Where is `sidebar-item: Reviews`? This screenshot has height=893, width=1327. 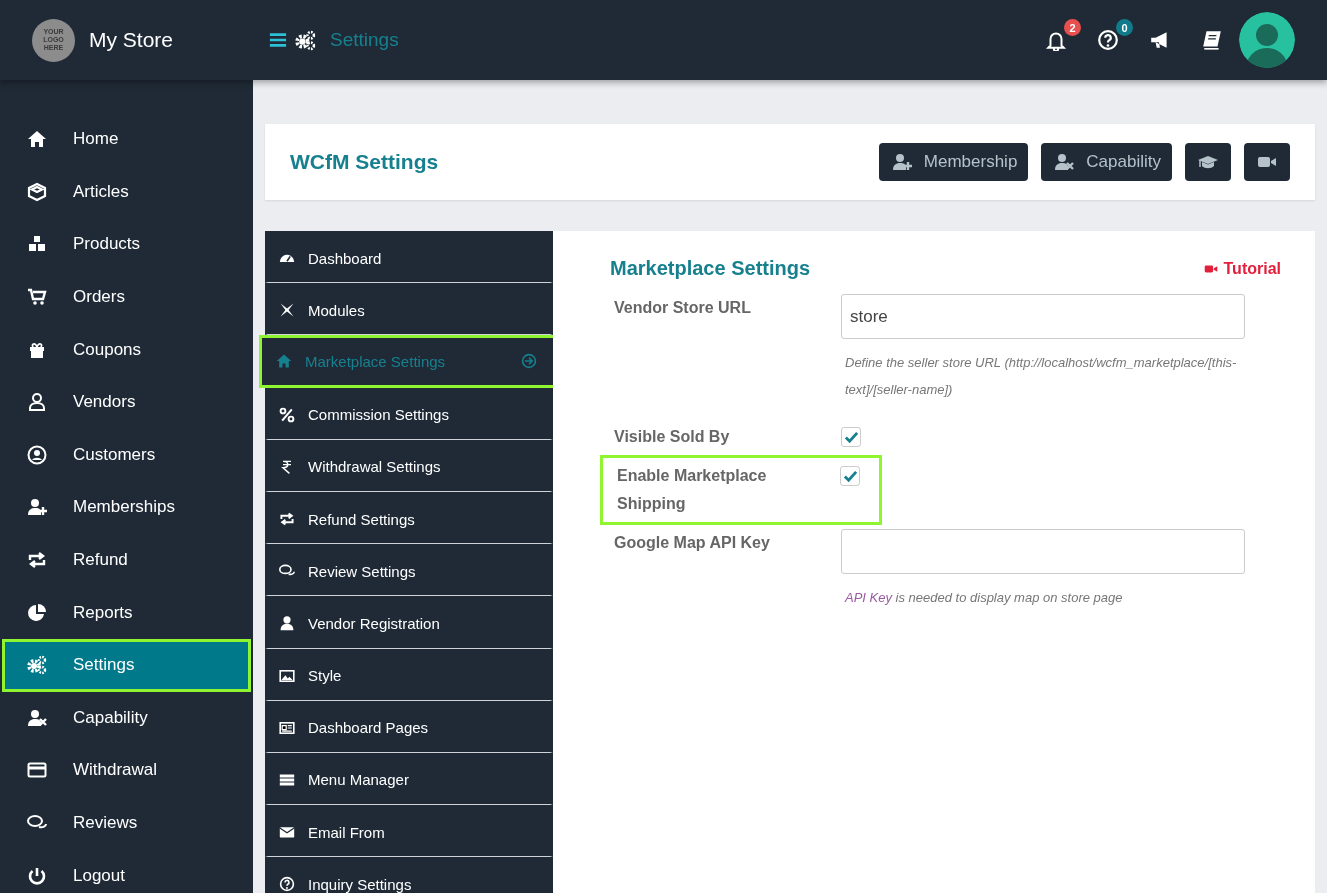
sidebar-item: Reviews is located at coordinates (126, 823).